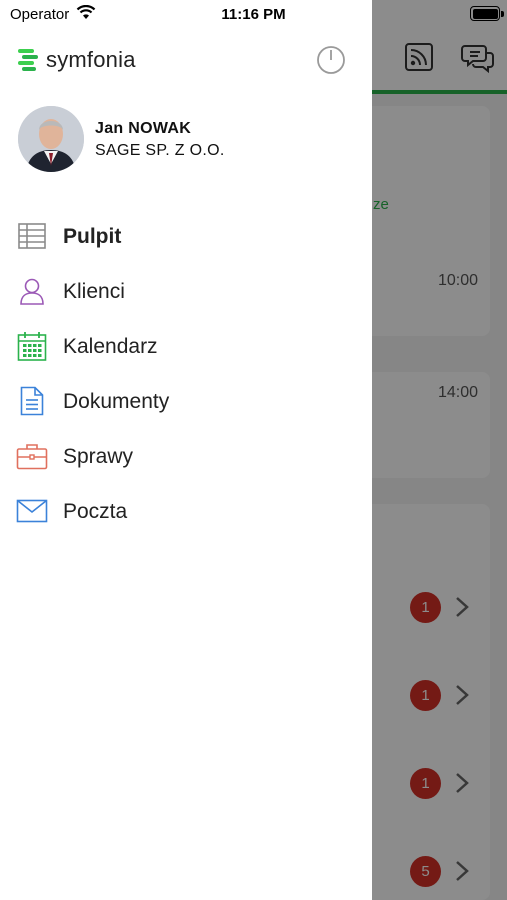  I want to click on menu-item-label: Dokumenty, so click(116, 401).